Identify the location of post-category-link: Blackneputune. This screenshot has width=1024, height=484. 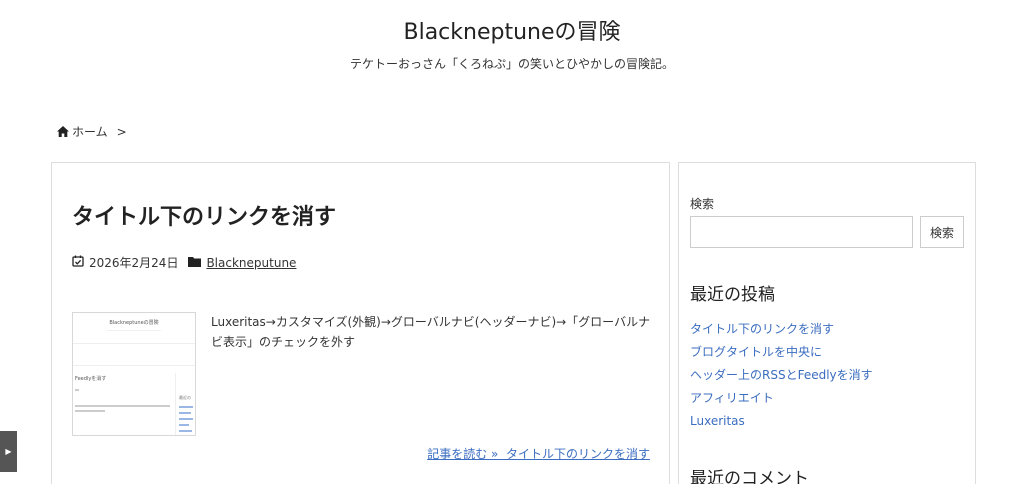
(251, 263).